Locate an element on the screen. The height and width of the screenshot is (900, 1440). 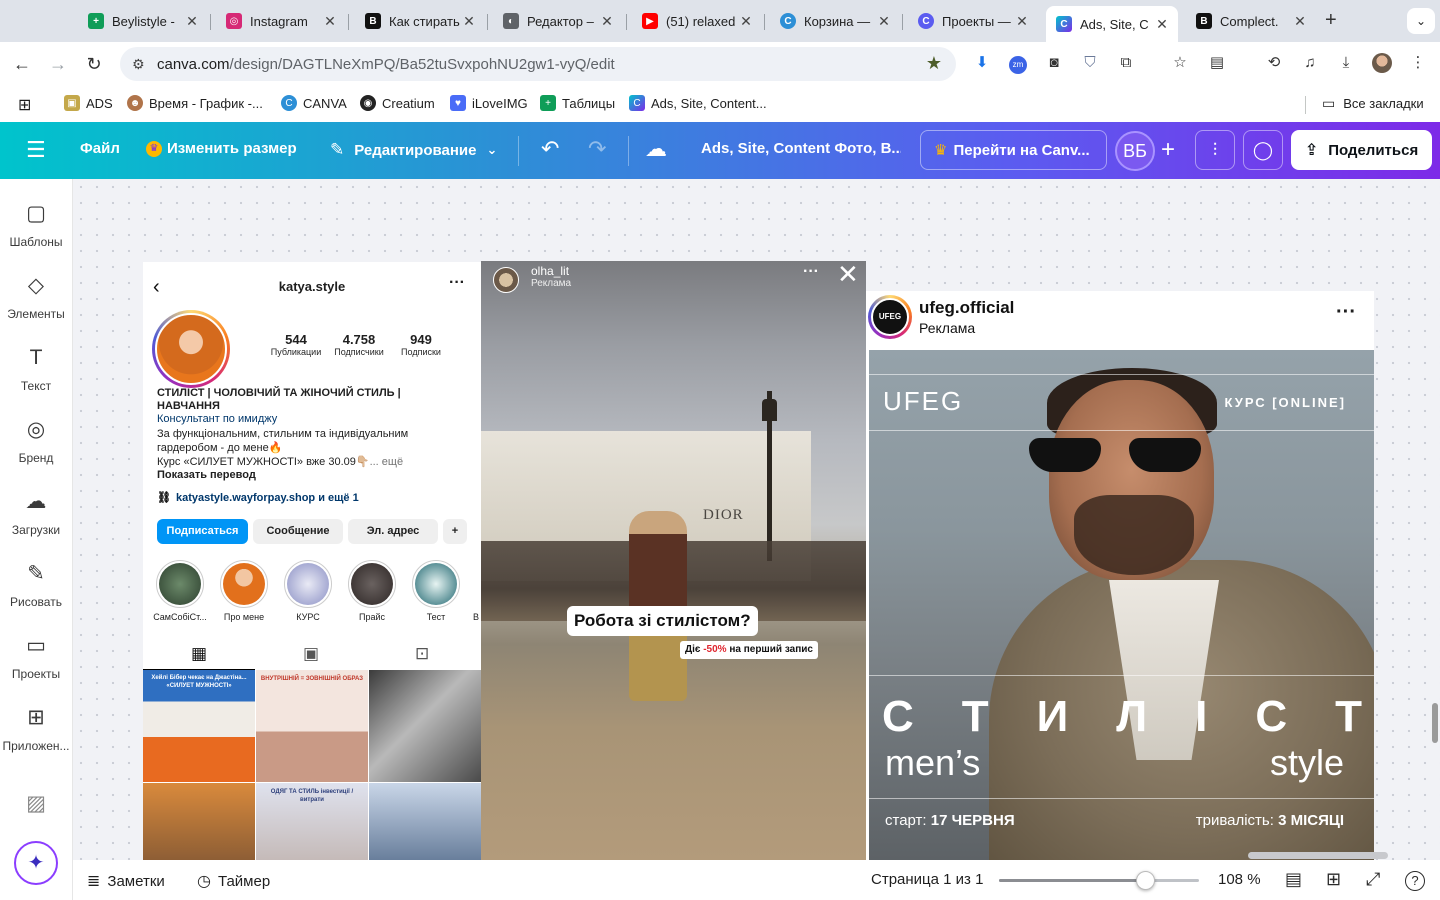
zoom-extension-icon: zm is located at coordinates (1018, 63).